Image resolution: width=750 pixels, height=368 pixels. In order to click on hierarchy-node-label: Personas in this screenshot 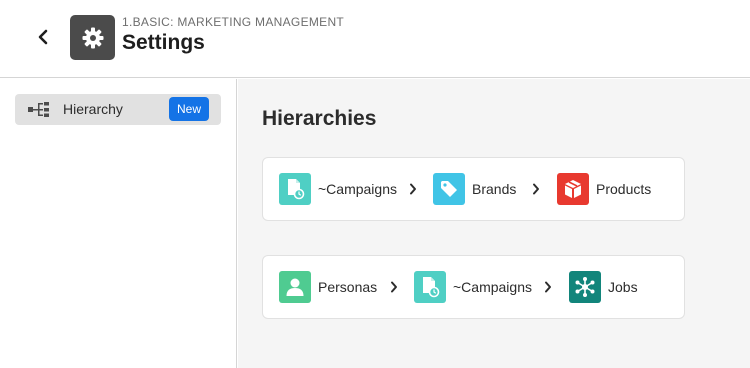, I will do `click(348, 287)`.